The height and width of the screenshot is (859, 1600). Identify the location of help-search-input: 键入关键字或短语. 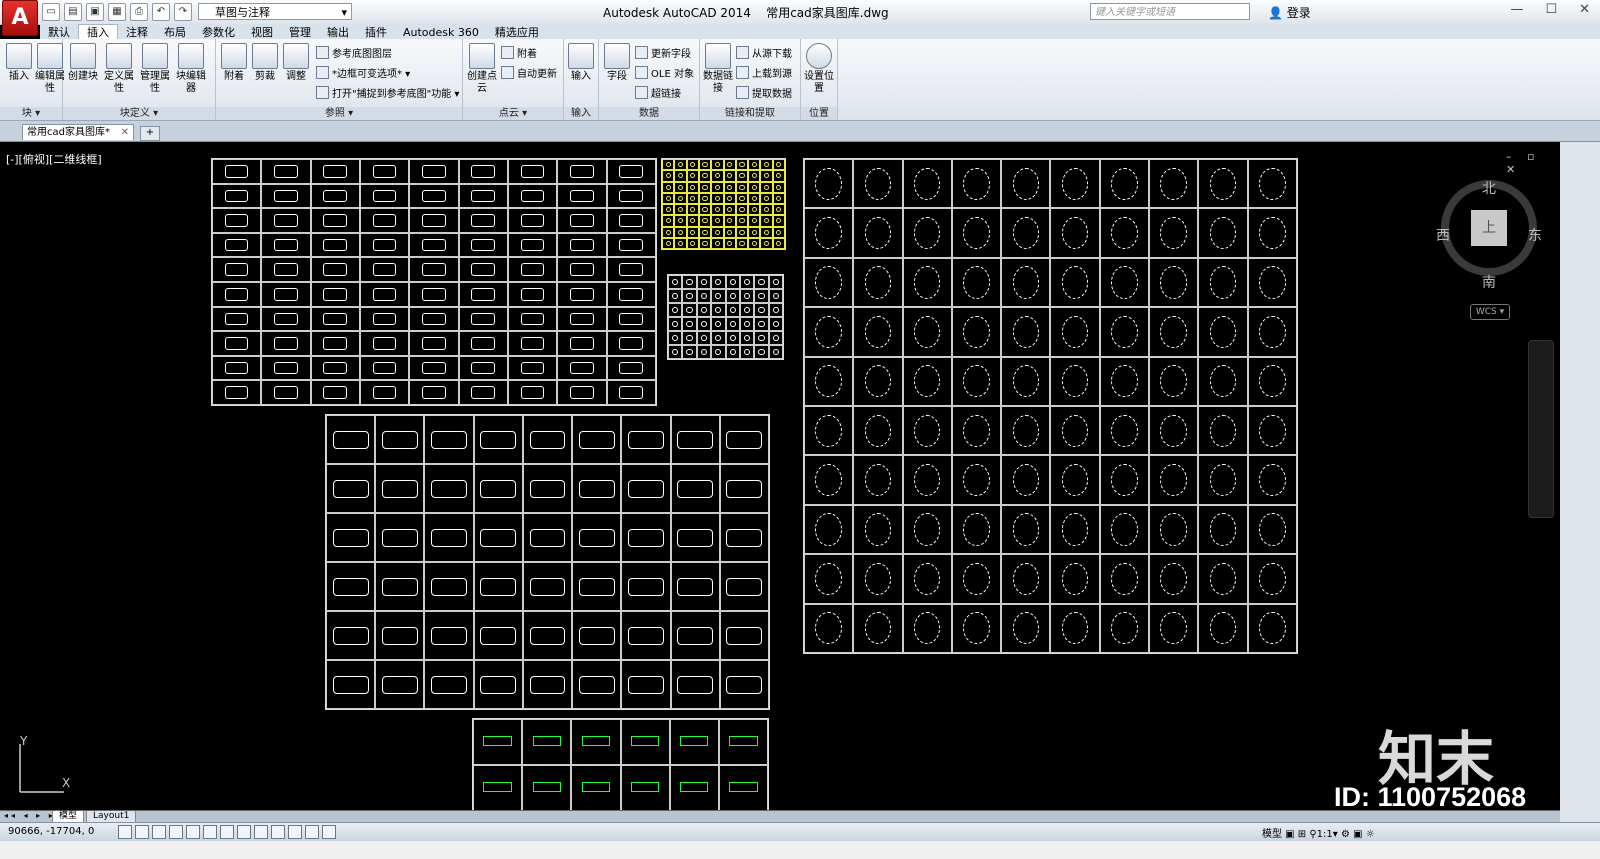
(1170, 11).